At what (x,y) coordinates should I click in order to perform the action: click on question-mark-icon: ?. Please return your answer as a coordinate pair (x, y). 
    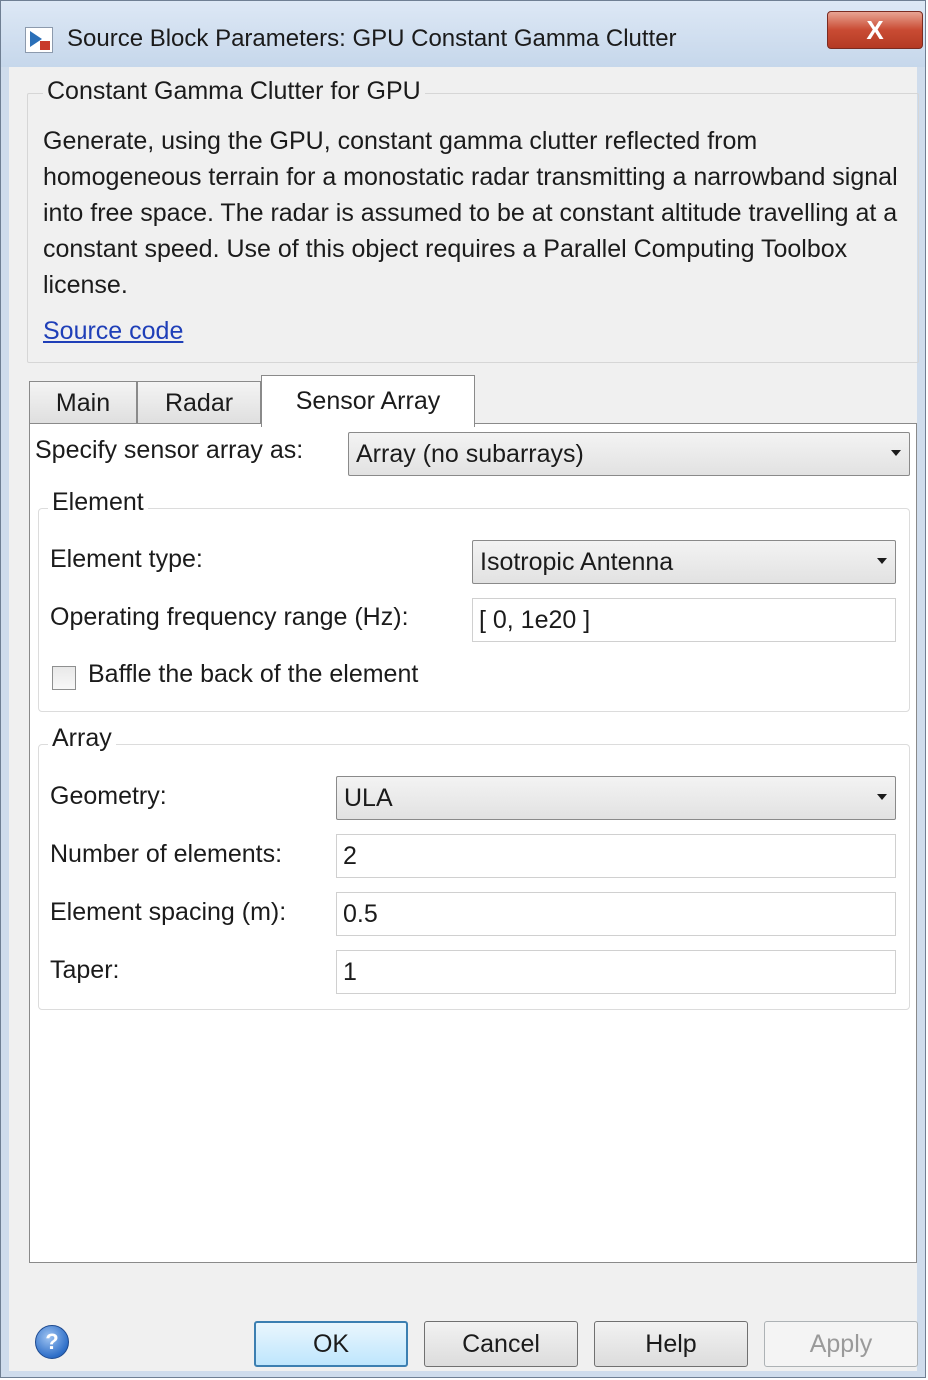
    Looking at the image, I should click on (52, 1341).